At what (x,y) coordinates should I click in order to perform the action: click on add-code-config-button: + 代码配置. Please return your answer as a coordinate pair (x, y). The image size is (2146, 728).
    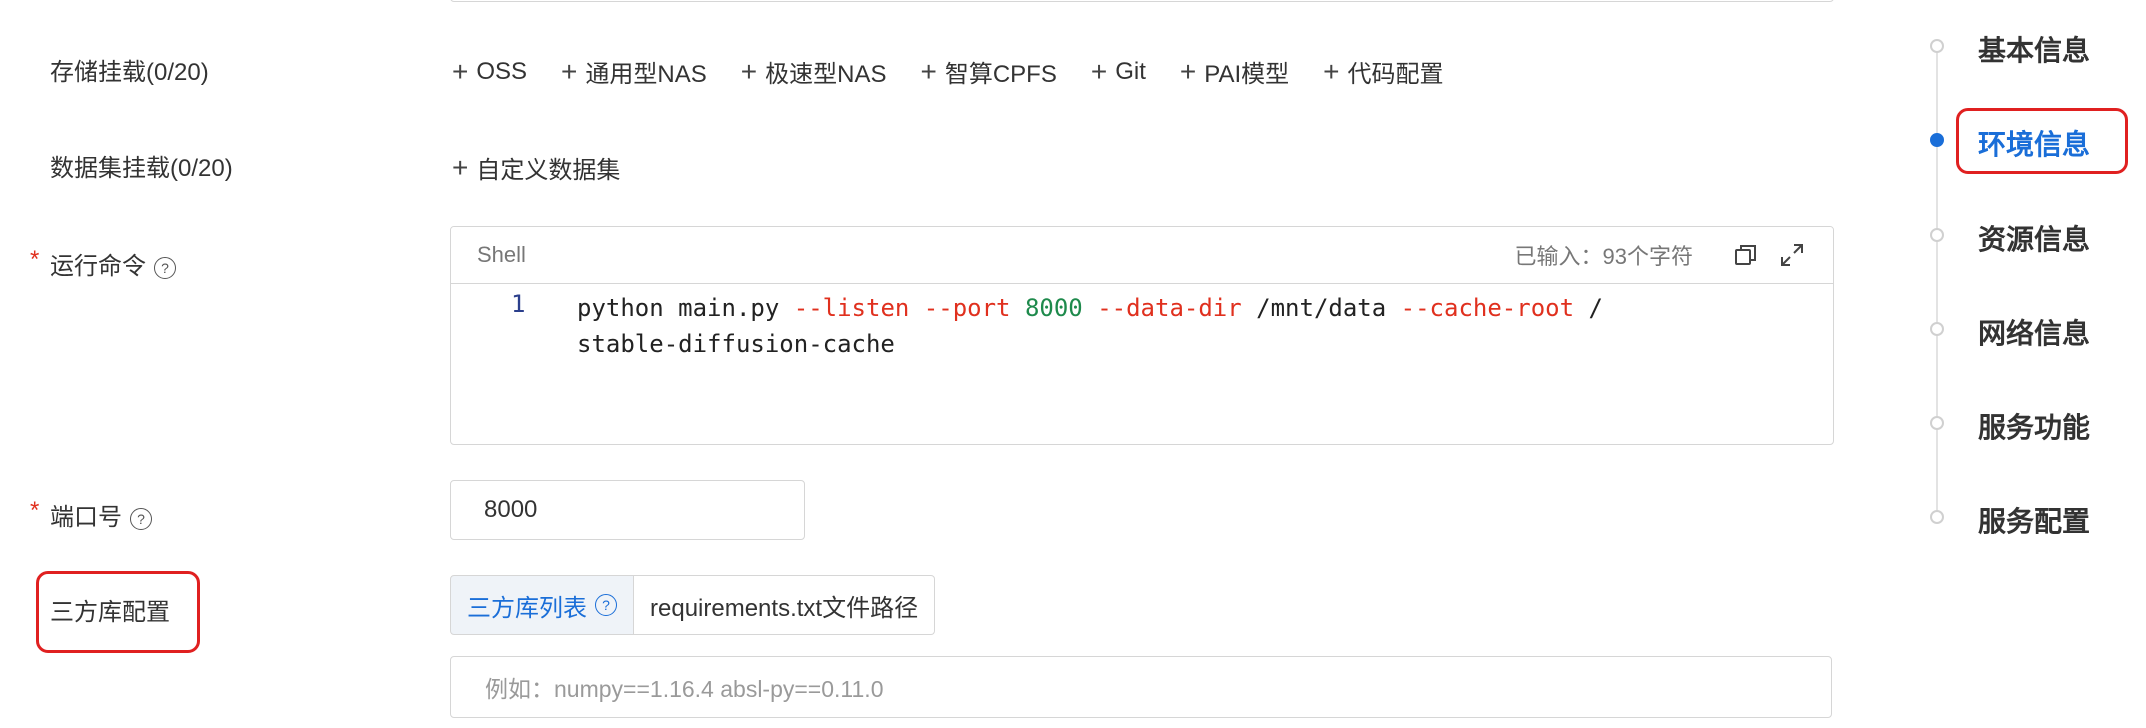
    Looking at the image, I should click on (1383, 71).